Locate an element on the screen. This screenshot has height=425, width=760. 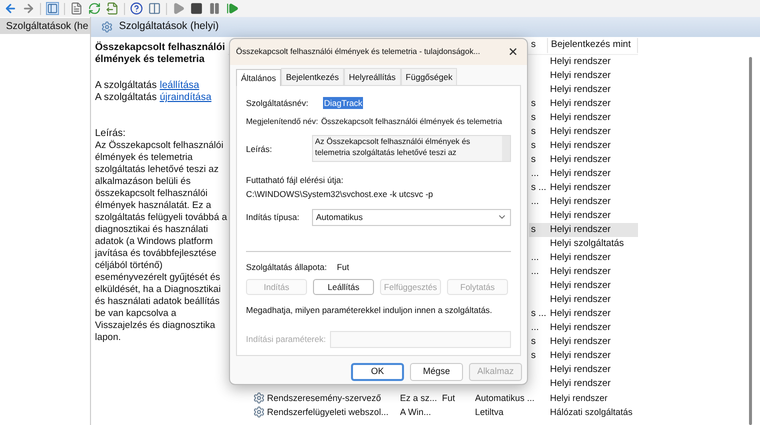
help-icon is located at coordinates (136, 8).